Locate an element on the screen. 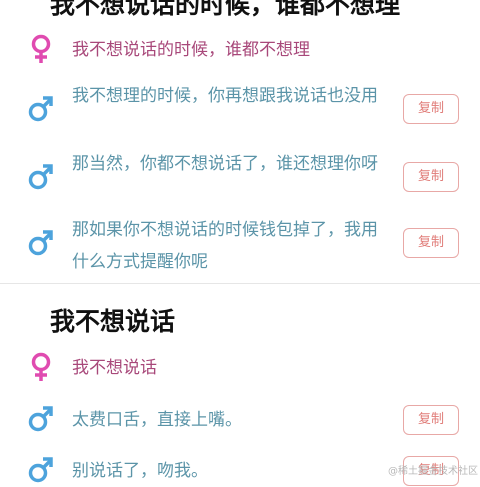 The image size is (480, 487). female-line-text: 我不想说话 is located at coordinates (114, 368).